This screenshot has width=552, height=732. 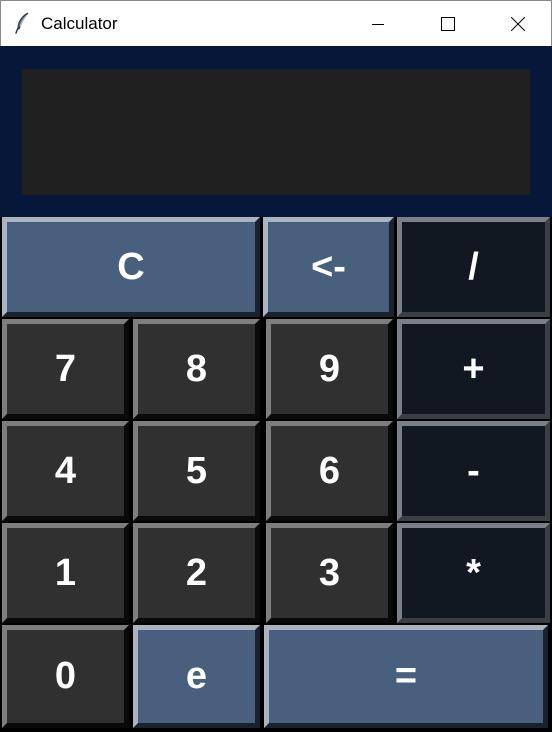 I want to click on minus-button: -, so click(x=473, y=471).